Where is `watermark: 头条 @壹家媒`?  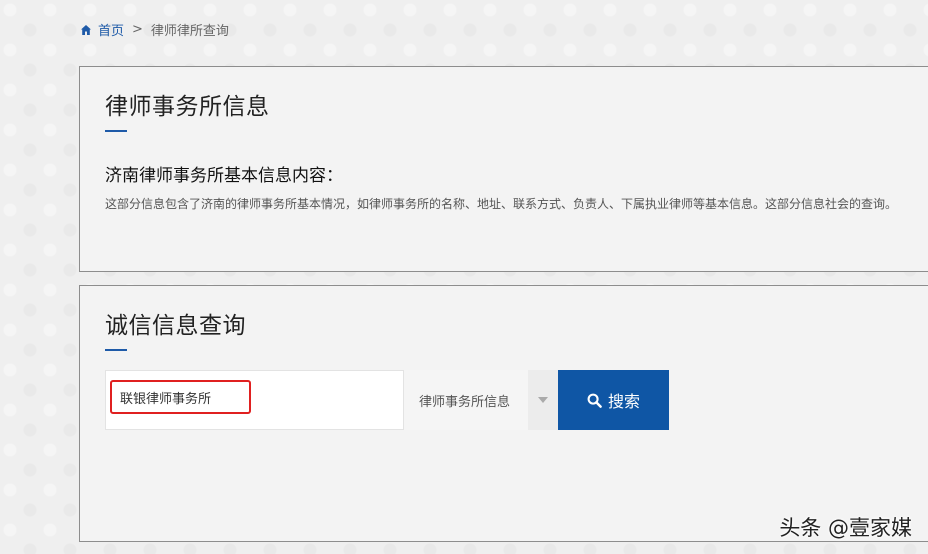 watermark: 头条 @壹家媒 is located at coordinates (845, 528).